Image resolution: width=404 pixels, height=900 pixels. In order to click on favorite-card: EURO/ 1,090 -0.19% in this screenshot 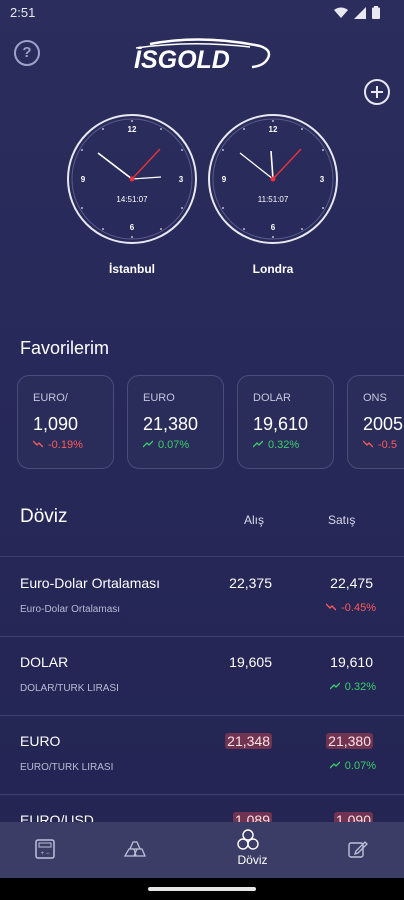, I will do `click(65, 422)`.